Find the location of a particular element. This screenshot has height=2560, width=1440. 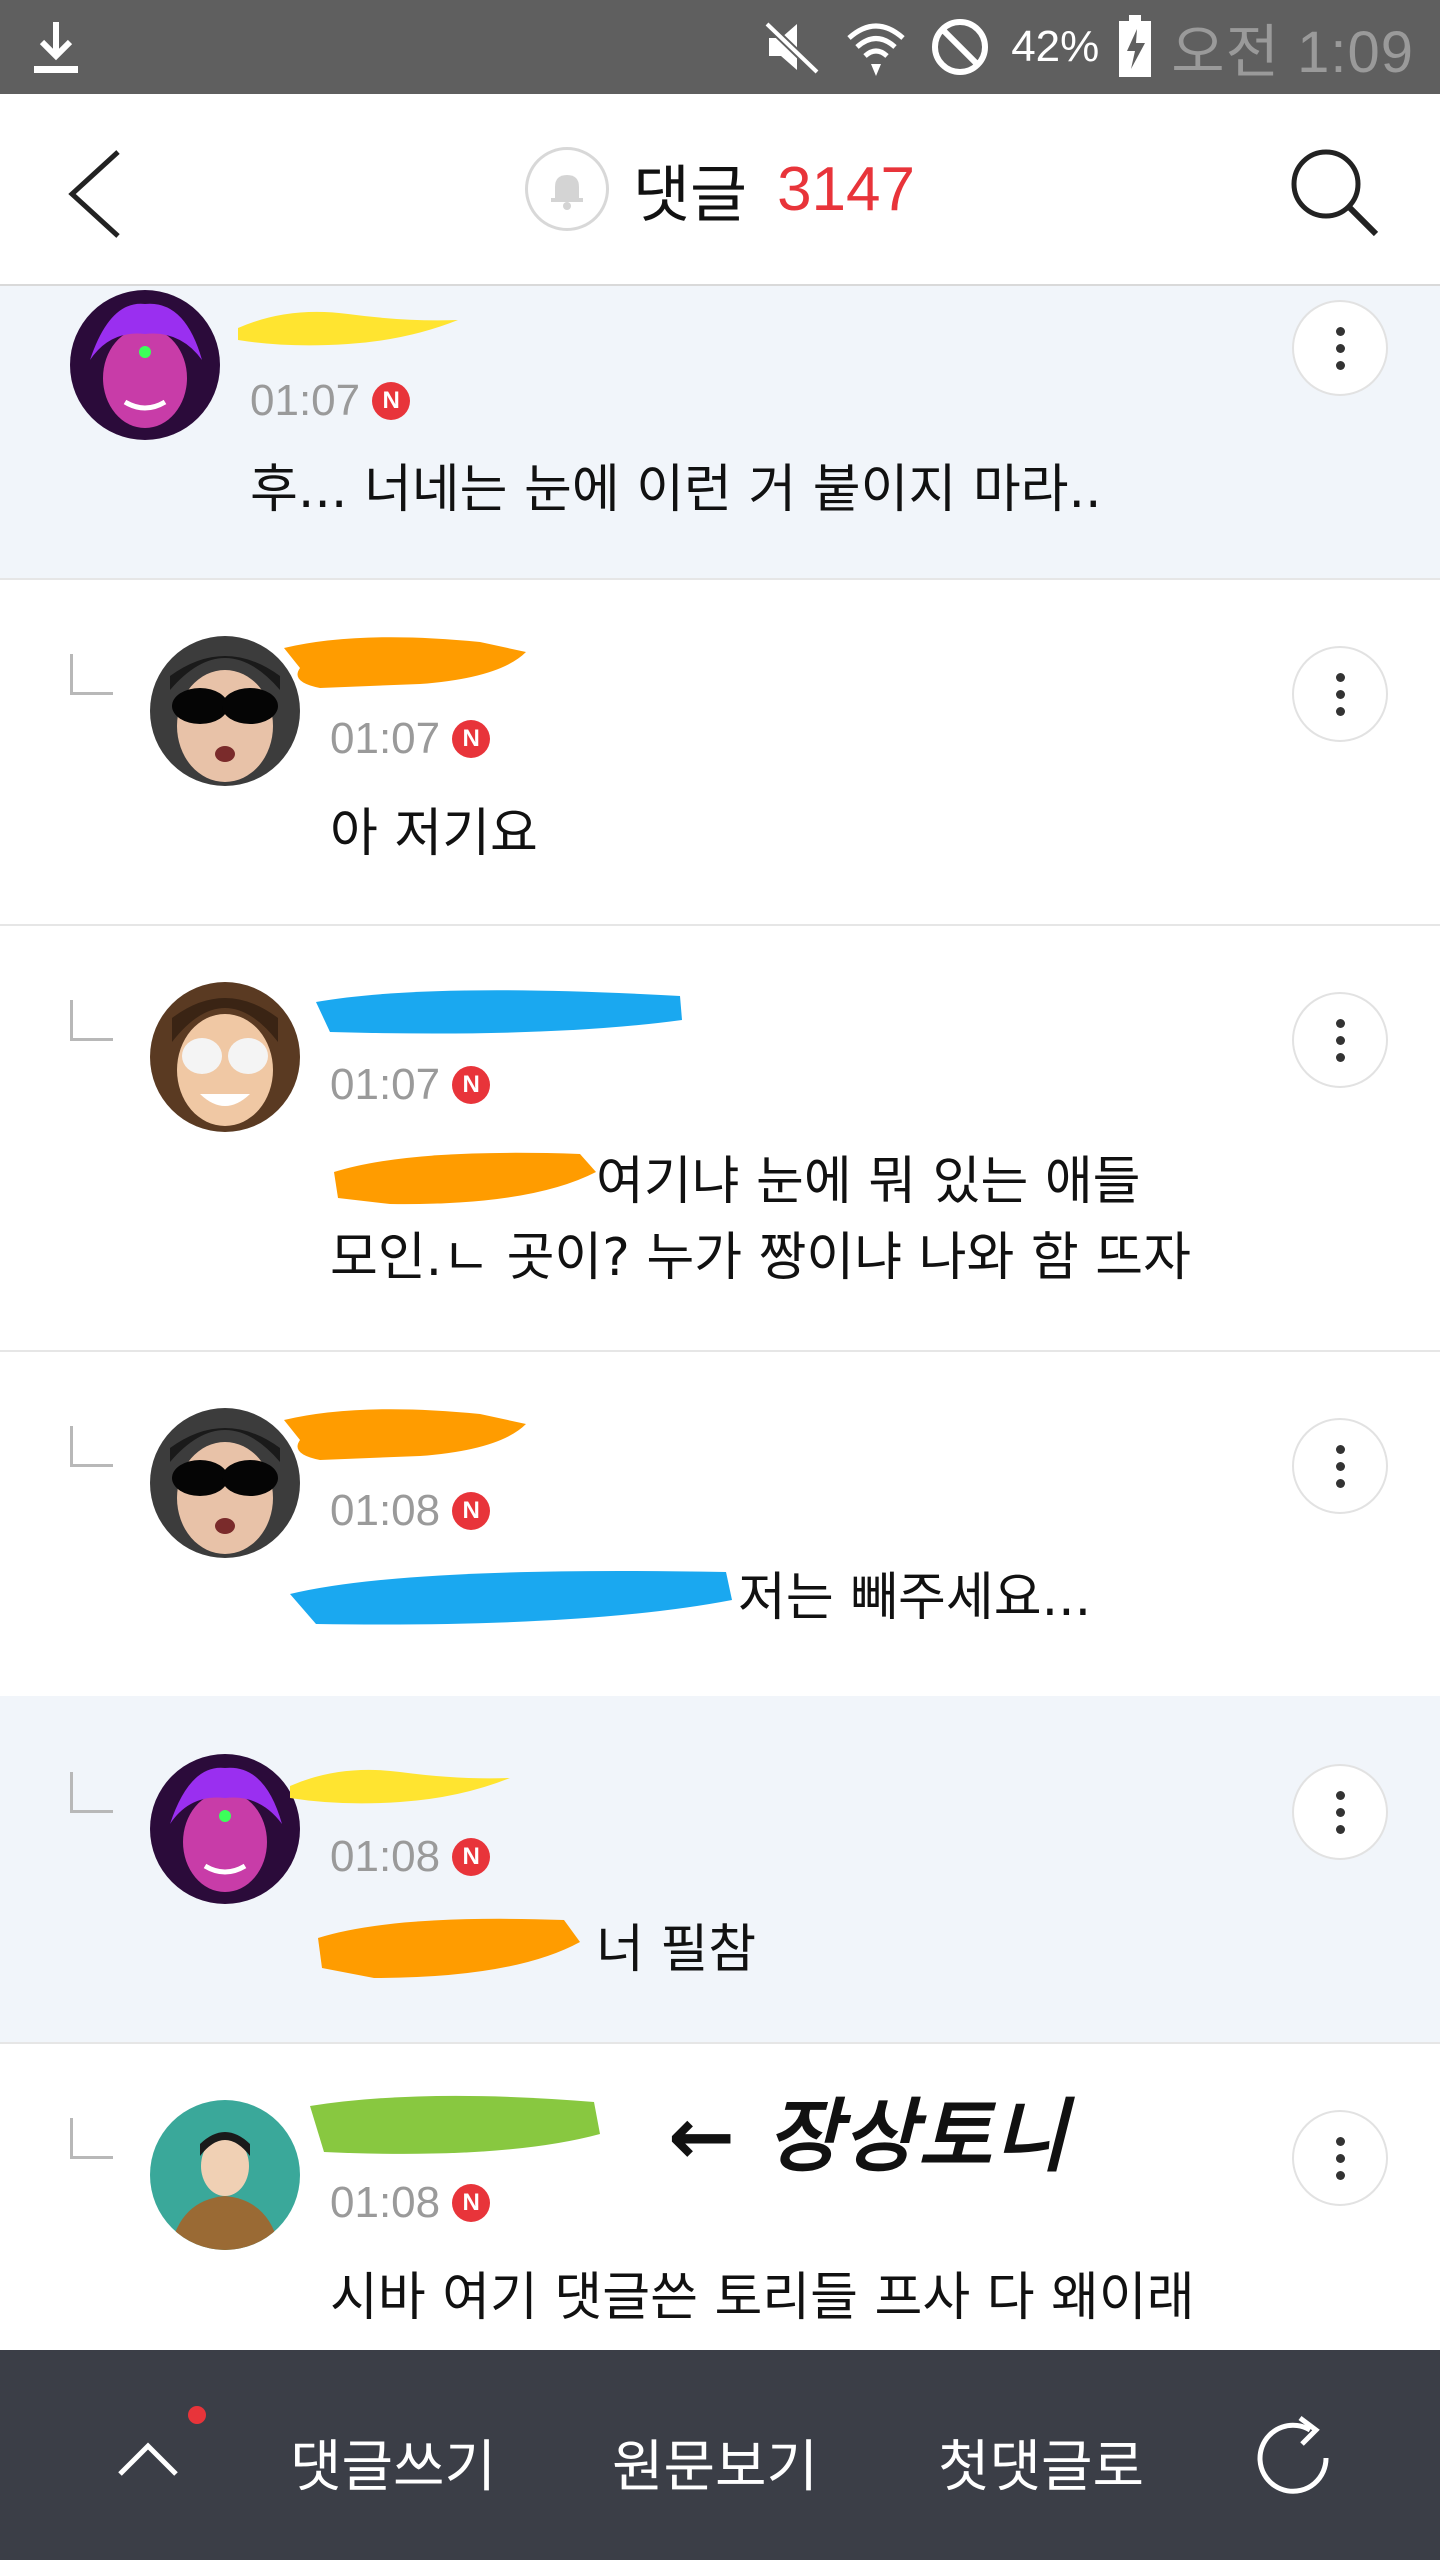

battery-charging-icon is located at coordinates (1135, 46).